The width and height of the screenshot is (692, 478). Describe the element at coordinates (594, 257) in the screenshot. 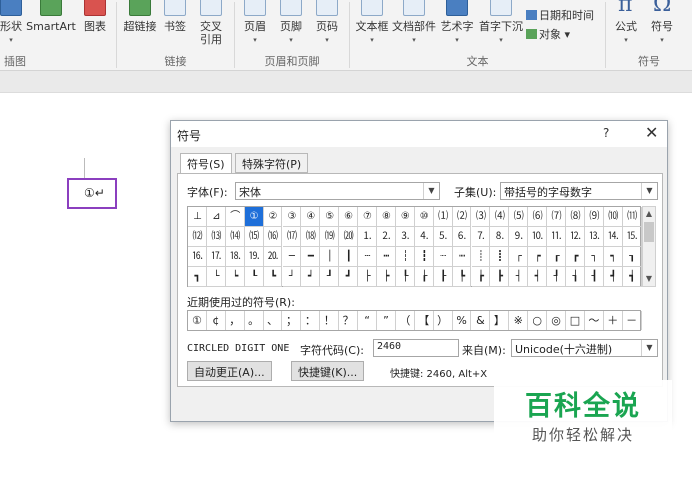

I see `symbol-cell: ┐` at that location.